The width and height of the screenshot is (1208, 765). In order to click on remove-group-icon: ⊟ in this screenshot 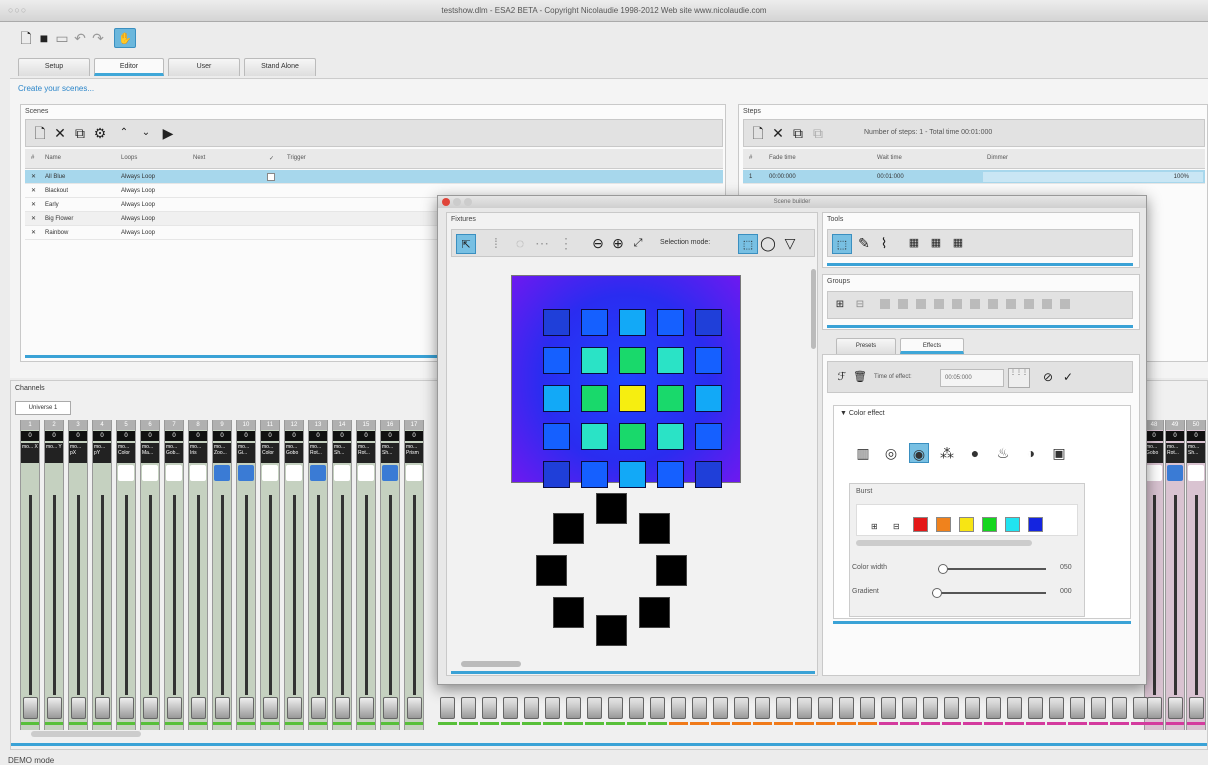, I will do `click(860, 305)`.